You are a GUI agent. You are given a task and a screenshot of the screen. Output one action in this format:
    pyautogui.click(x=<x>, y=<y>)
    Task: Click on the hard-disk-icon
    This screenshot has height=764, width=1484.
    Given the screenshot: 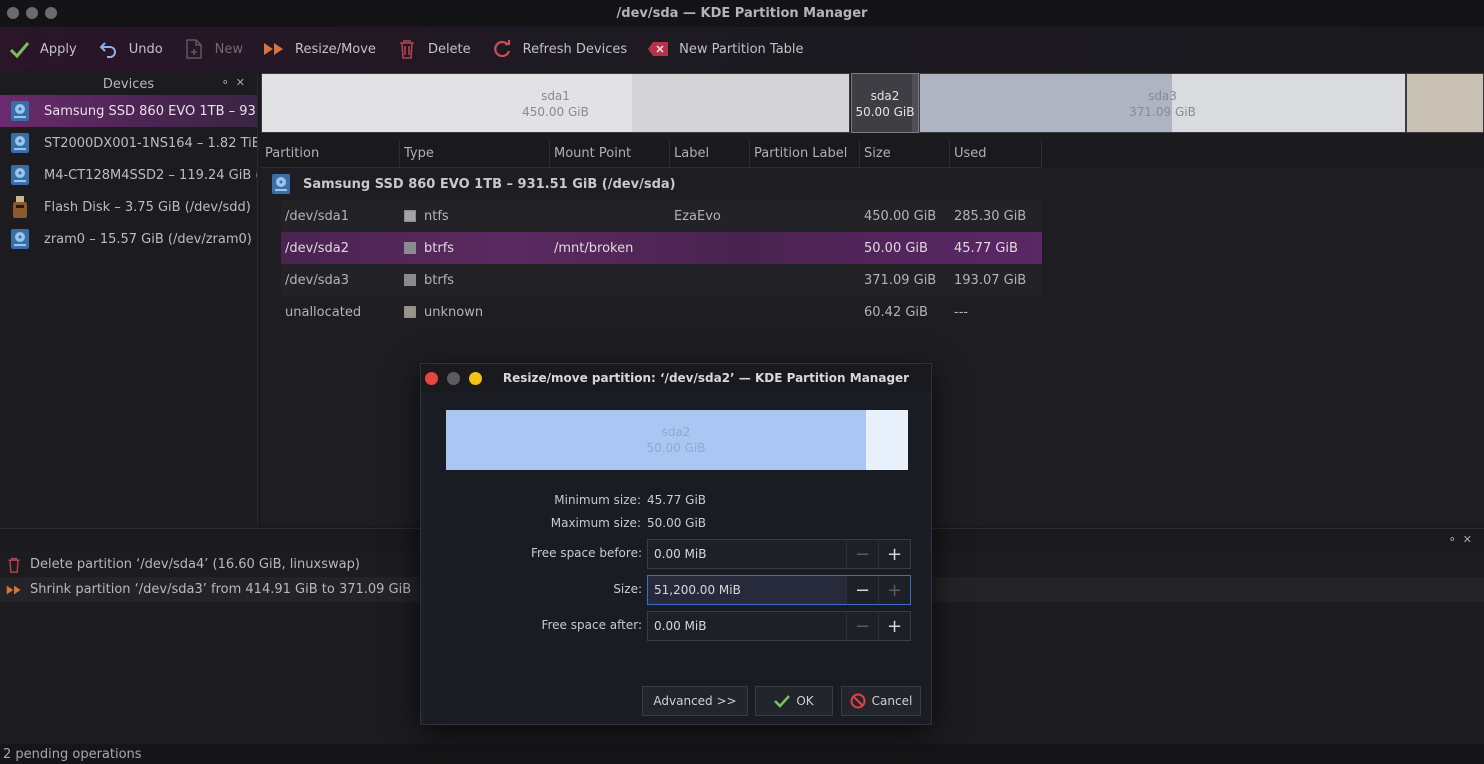 What is the action you would take?
    pyautogui.click(x=281, y=184)
    